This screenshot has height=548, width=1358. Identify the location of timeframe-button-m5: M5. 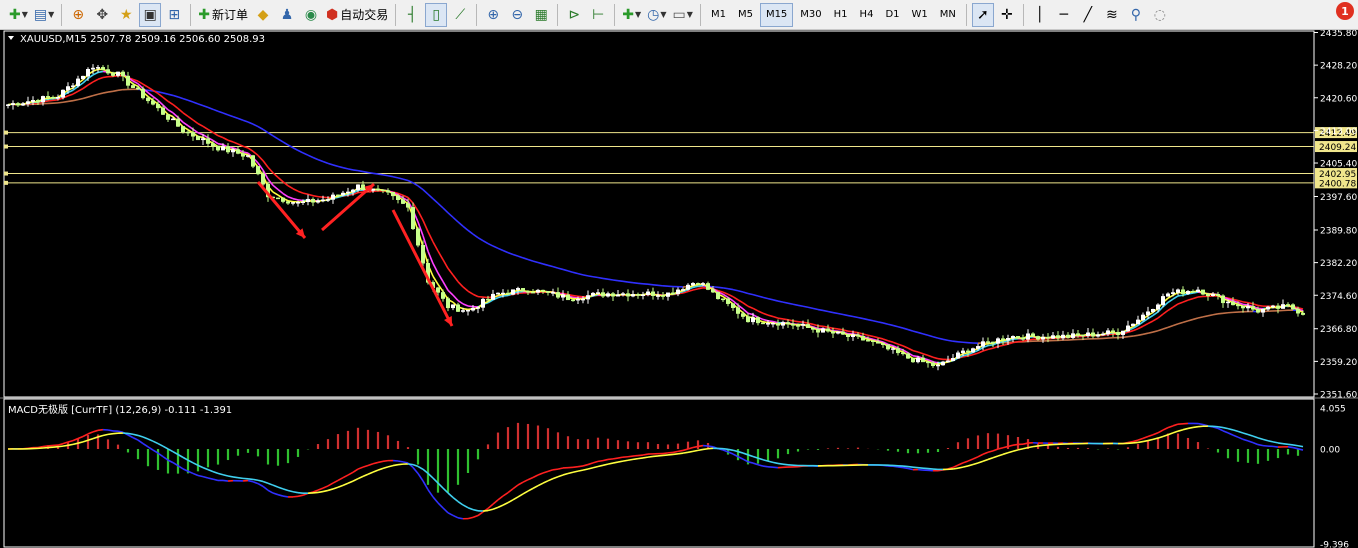
(745, 15).